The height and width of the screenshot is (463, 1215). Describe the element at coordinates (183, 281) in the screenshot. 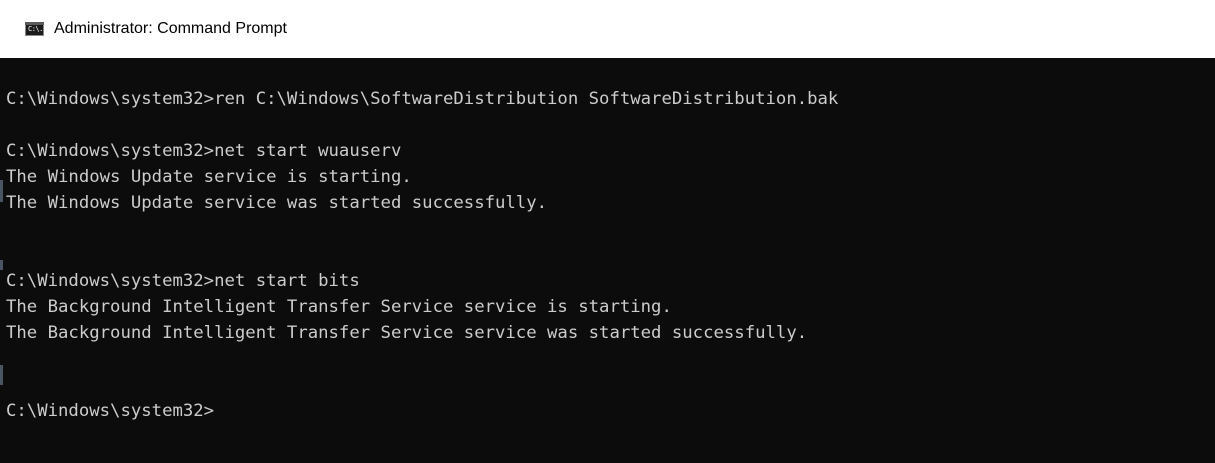

I see `console-line-net-start-bits: C:\Windows\system32>net start bits` at that location.